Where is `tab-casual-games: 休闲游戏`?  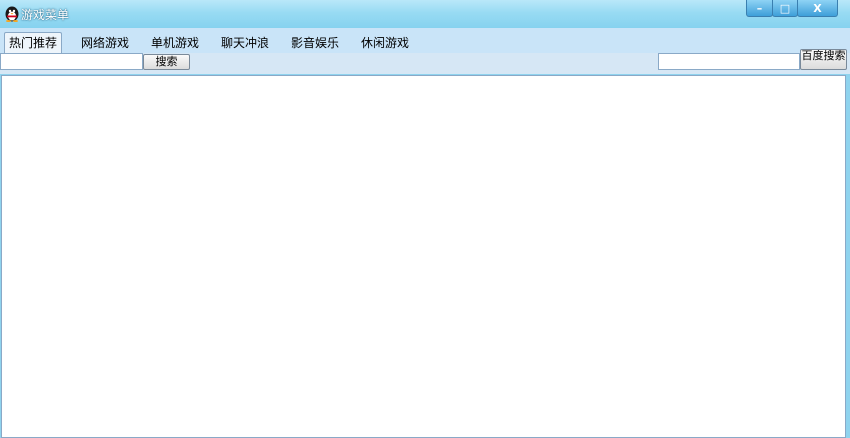 tab-casual-games: 休闲游戏 is located at coordinates (385, 43).